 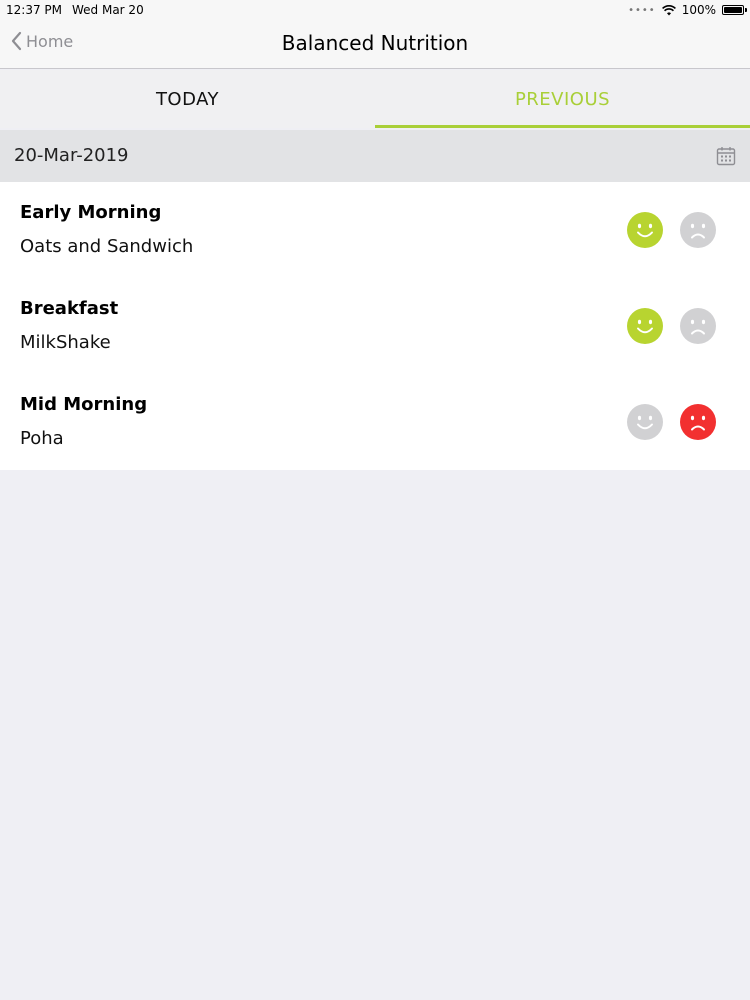 I want to click on tab-bar: TODAY PREVIOUS, so click(x=375, y=99).